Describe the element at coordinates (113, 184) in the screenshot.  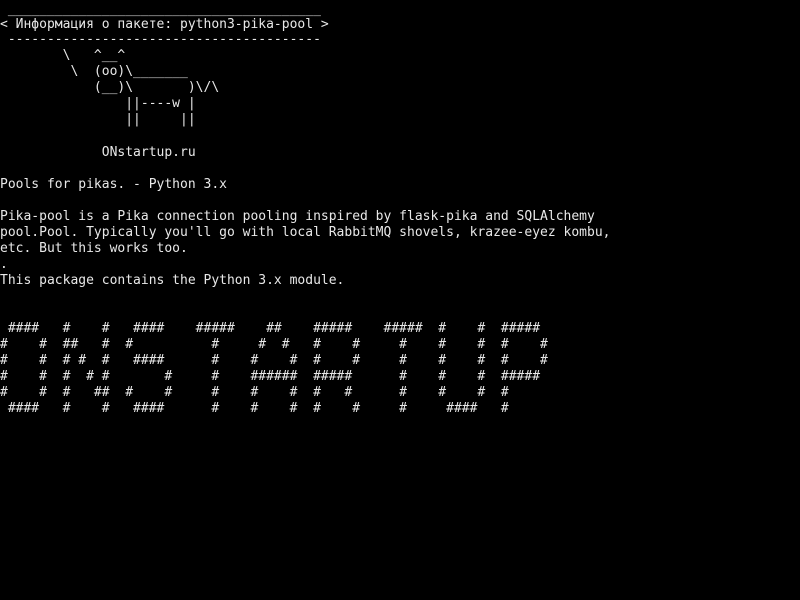
I see `package-summary: Pools for pikas. - Python 3.x` at that location.